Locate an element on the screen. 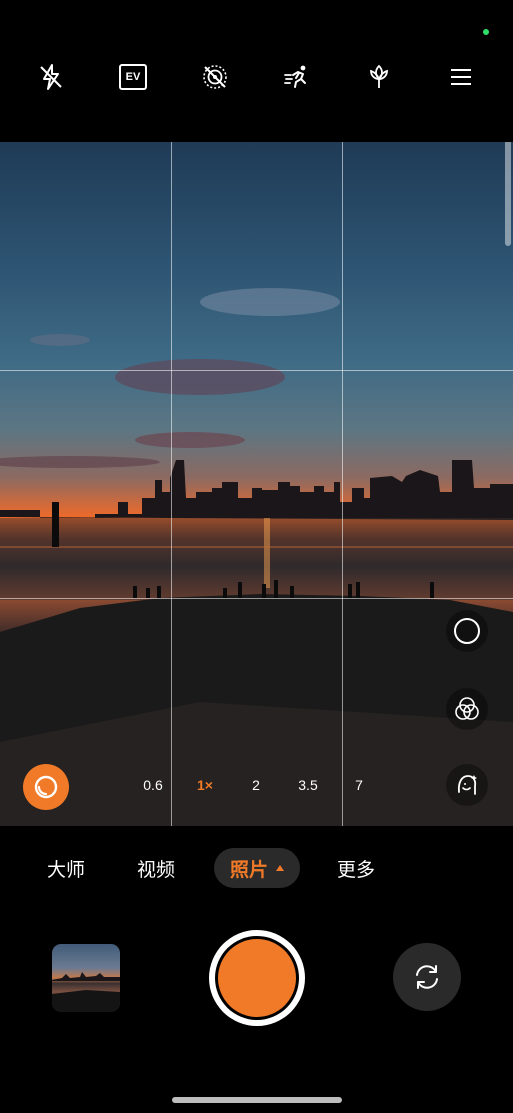 This screenshot has width=513, height=1113. filter-icon is located at coordinates (467, 708).